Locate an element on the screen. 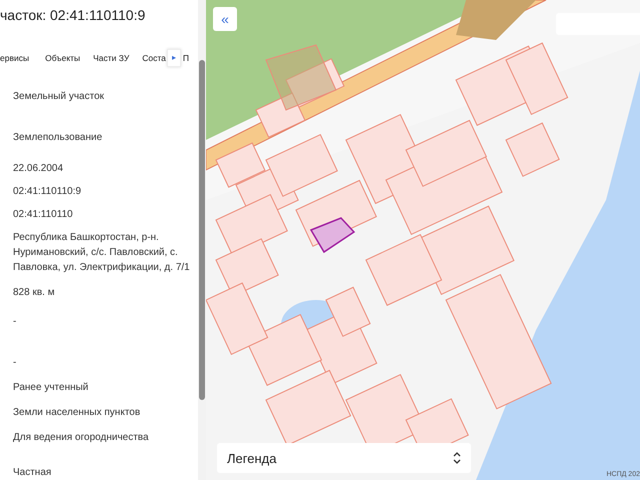 The height and width of the screenshot is (480, 640). tab: П is located at coordinates (185, 57).